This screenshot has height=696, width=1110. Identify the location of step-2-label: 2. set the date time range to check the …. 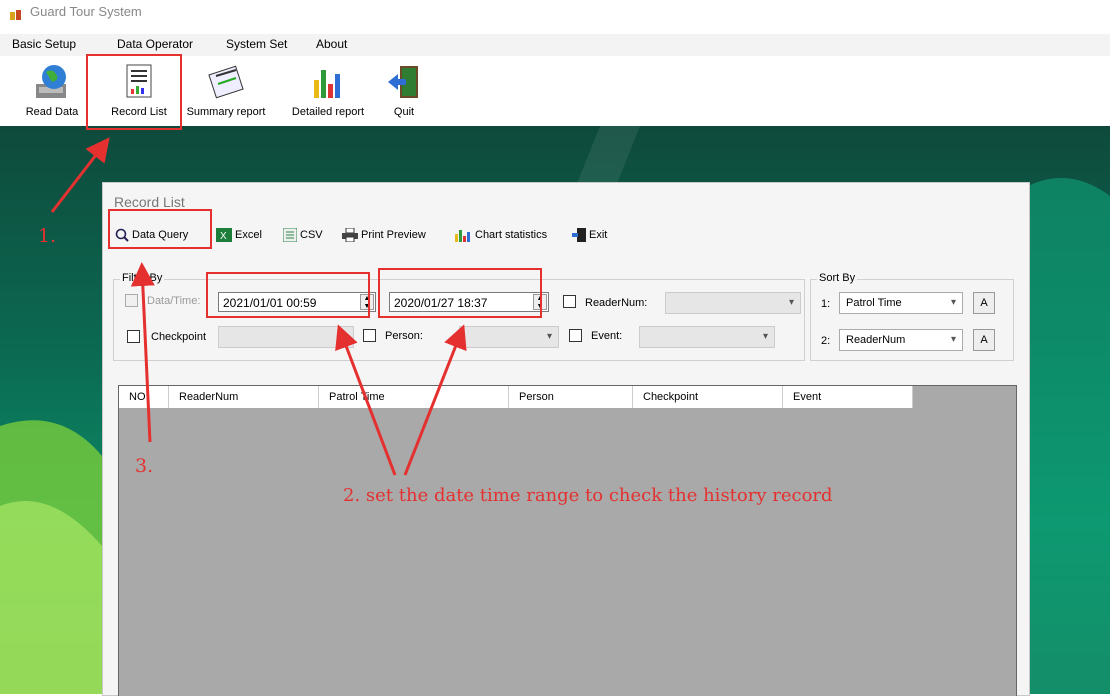
(588, 495).